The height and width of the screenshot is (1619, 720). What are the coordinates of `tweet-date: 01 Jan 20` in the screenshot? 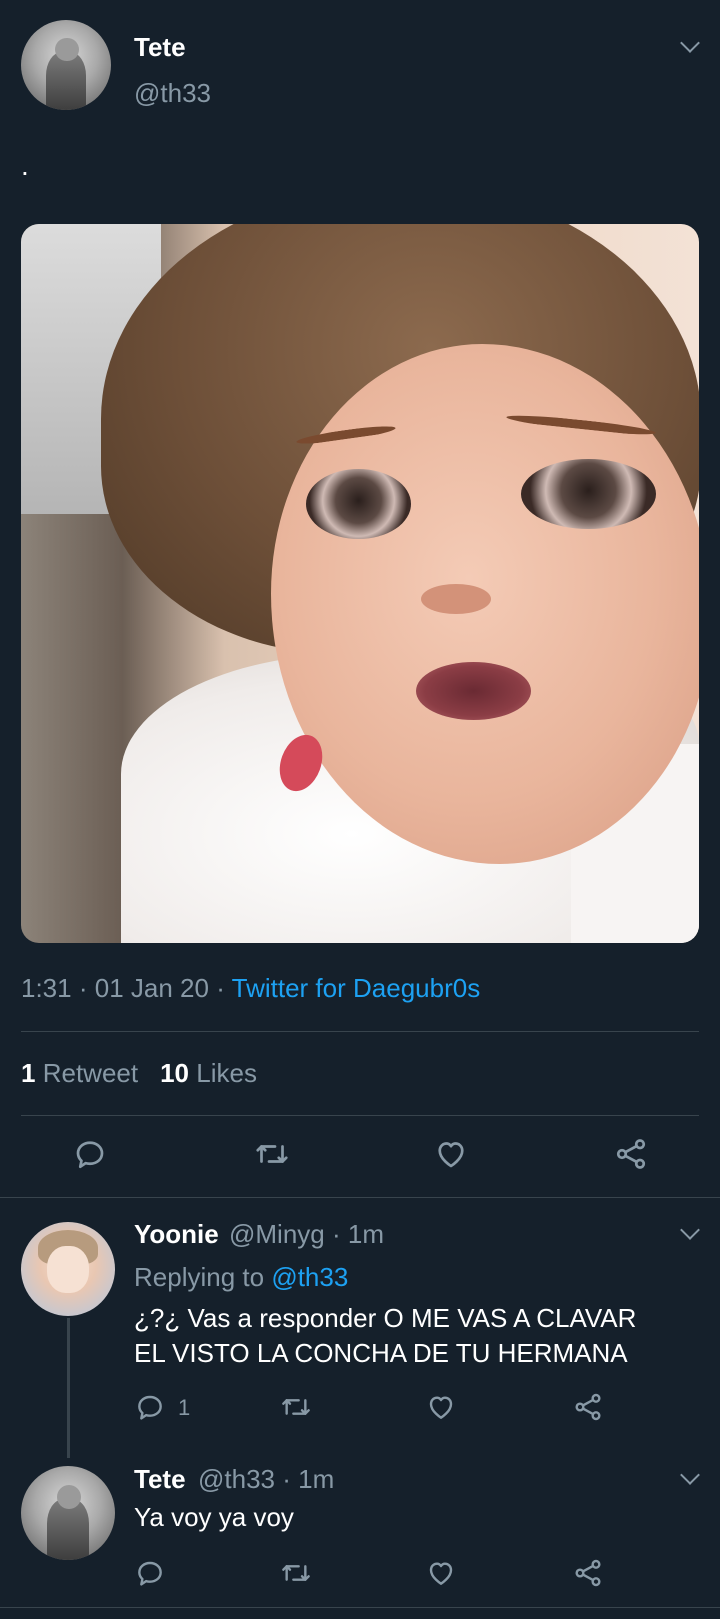 It's located at (151, 988).